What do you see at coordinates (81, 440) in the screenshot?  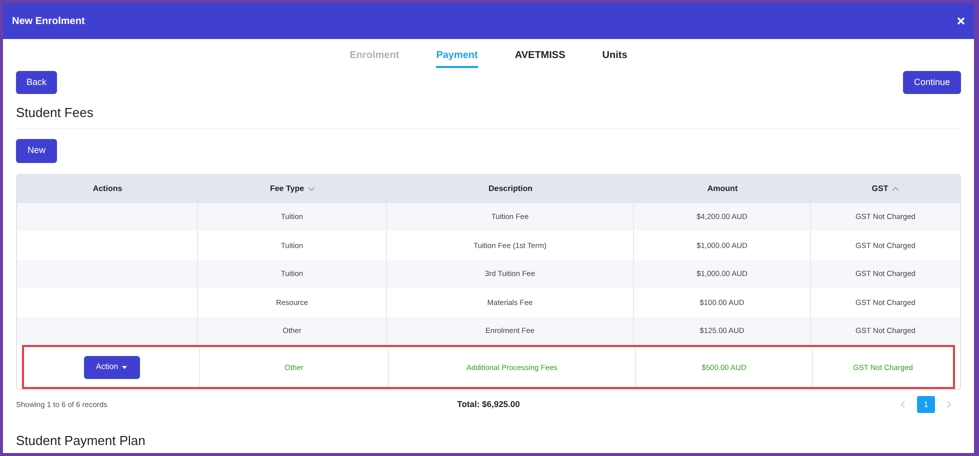 I see `section-title: Student Payment Plan` at bounding box center [81, 440].